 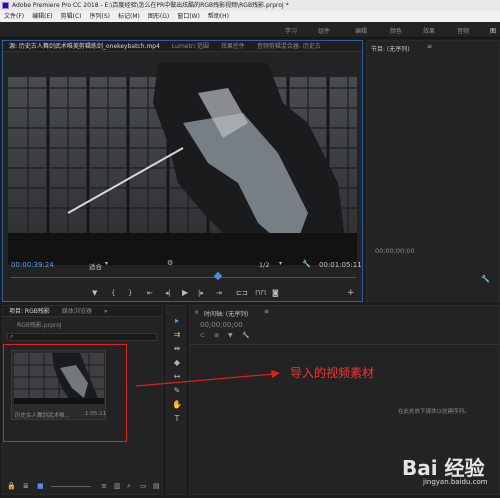 I want to click on menu-help: 帮助(H), so click(x=218, y=16).